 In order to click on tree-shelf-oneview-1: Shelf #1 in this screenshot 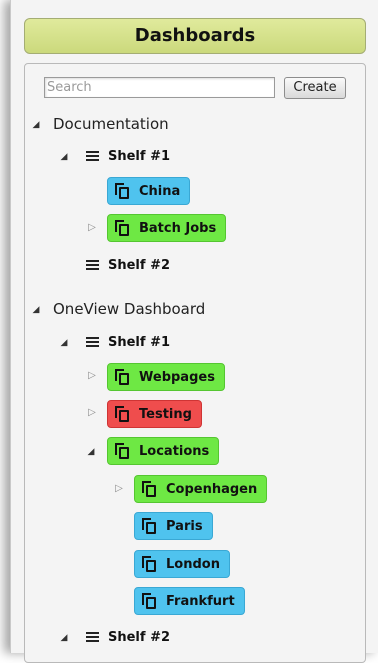, I will do `click(128, 342)`.